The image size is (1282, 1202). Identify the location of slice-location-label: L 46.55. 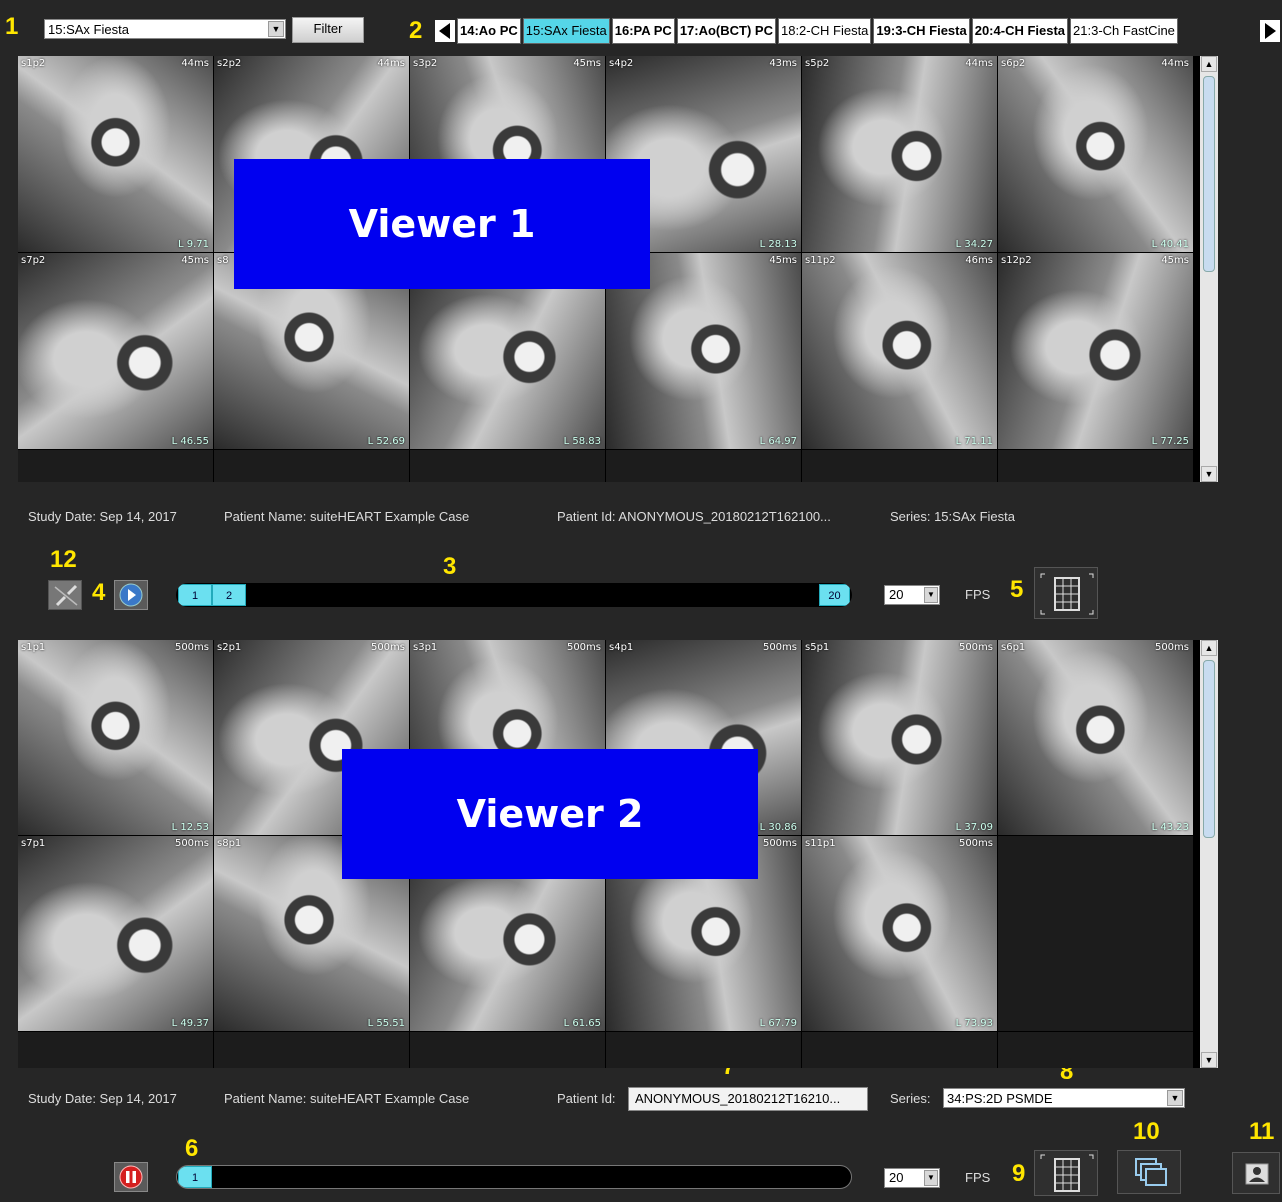
(190, 441).